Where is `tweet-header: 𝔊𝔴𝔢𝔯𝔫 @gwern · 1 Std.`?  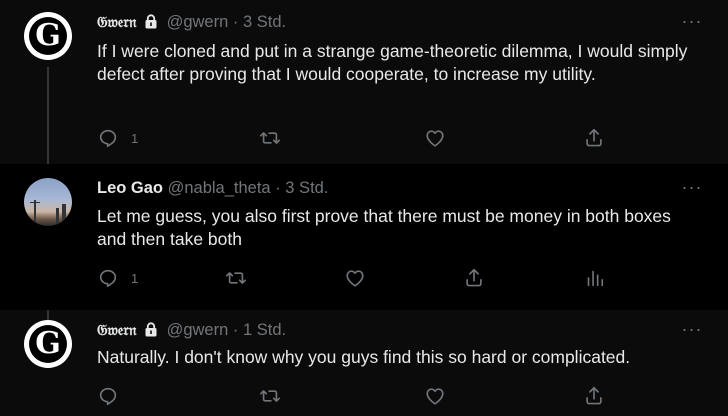 tweet-header: 𝔊𝔴𝔢𝔯𝔫 @gwern · 1 Std. is located at coordinates (191, 330).